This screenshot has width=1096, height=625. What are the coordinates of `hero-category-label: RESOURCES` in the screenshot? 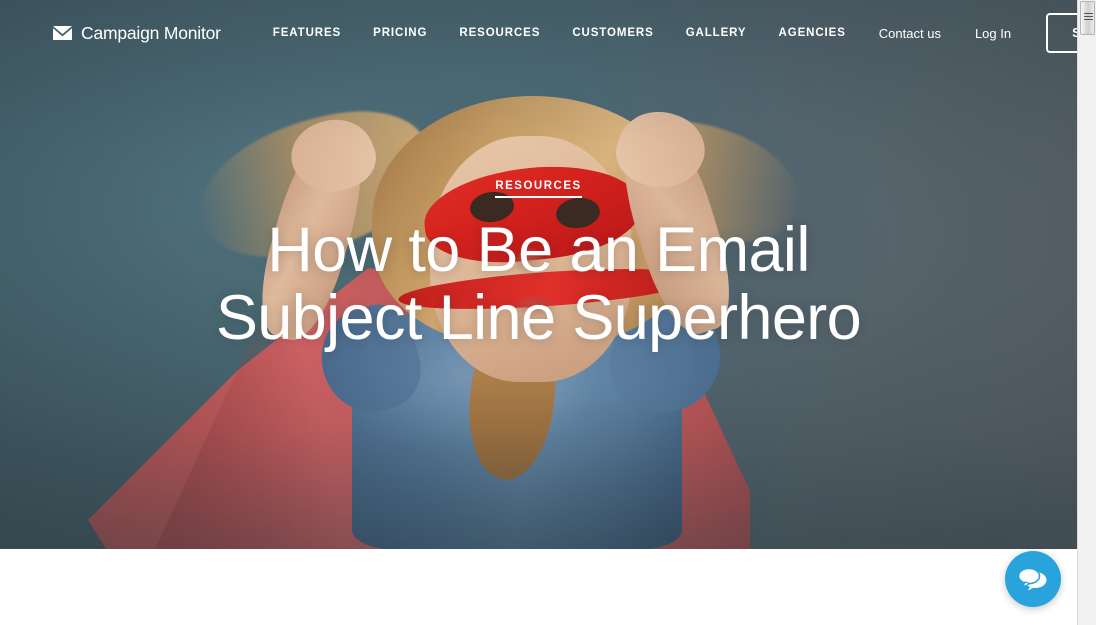 It's located at (538, 189).